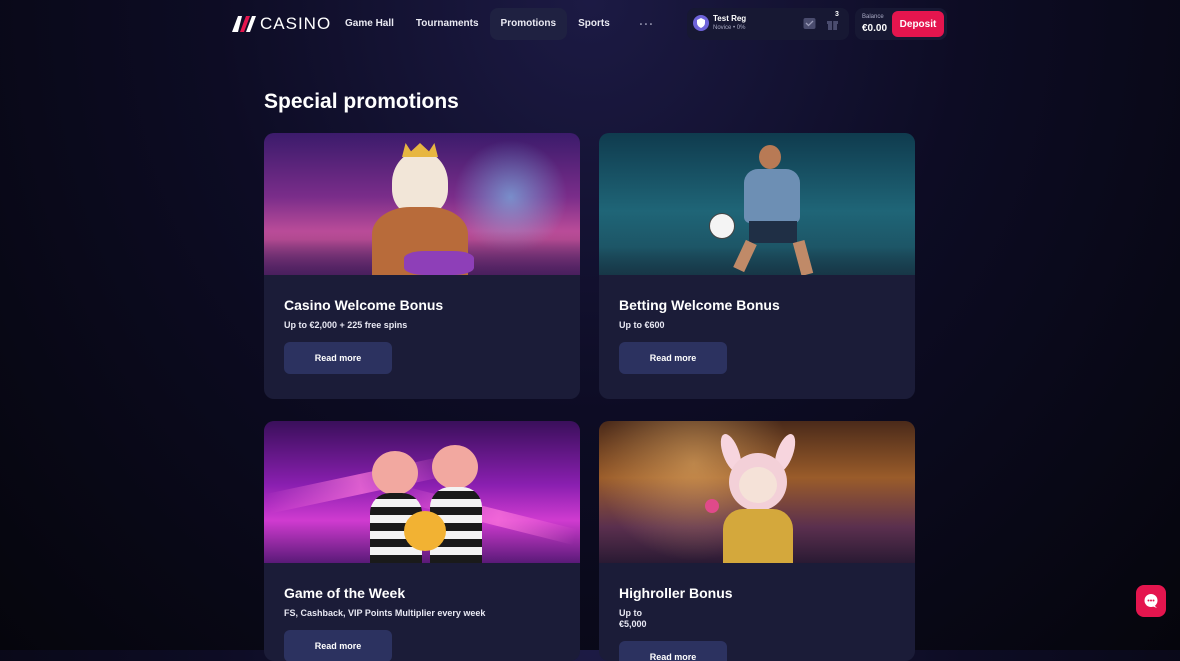 This screenshot has height=661, width=1180. I want to click on promo-image-zeus, so click(422, 204).